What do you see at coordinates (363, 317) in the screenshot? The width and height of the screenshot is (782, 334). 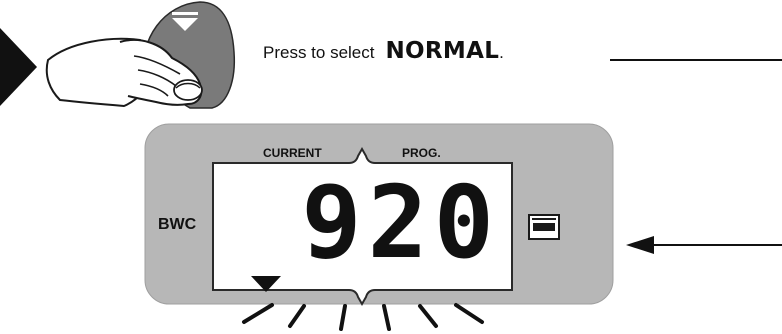 I see `light-rays` at bounding box center [363, 317].